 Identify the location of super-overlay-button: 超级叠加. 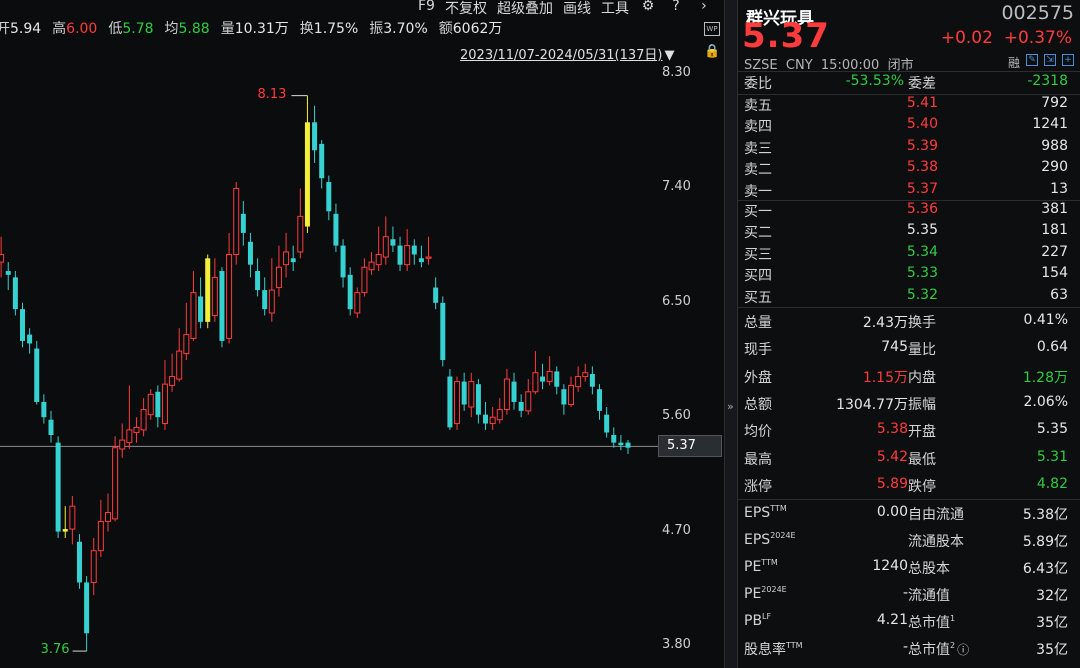
(525, 9).